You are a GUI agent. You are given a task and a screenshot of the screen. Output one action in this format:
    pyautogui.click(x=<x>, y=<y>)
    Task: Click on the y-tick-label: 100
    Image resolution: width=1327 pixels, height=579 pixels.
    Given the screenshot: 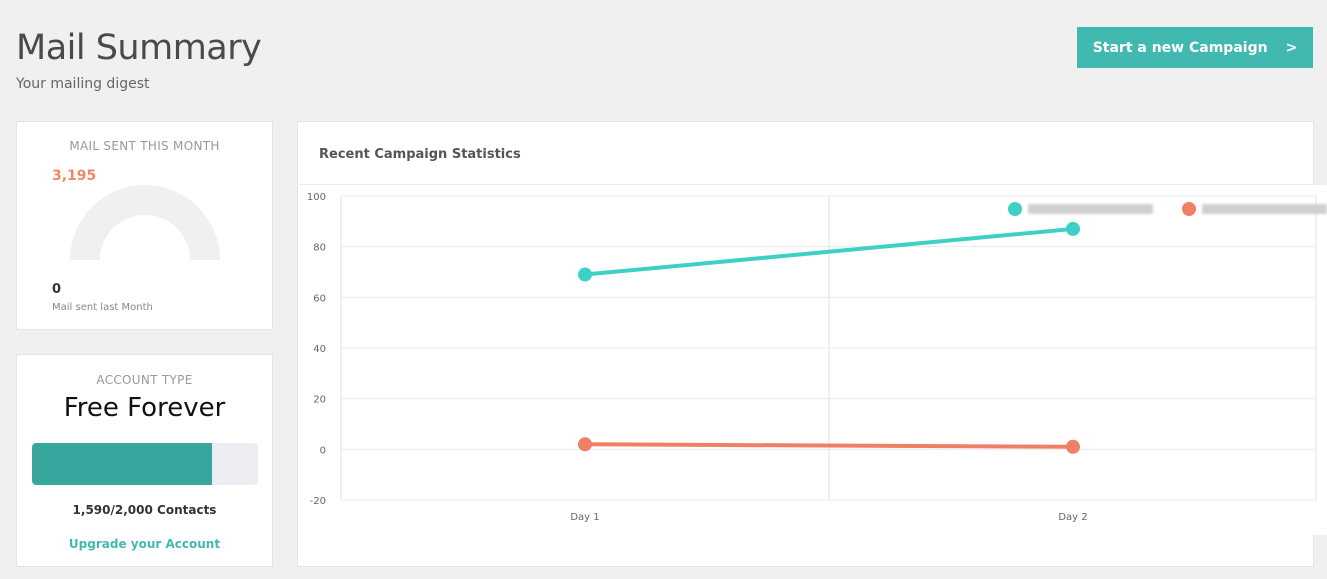 What is the action you would take?
    pyautogui.click(x=316, y=197)
    